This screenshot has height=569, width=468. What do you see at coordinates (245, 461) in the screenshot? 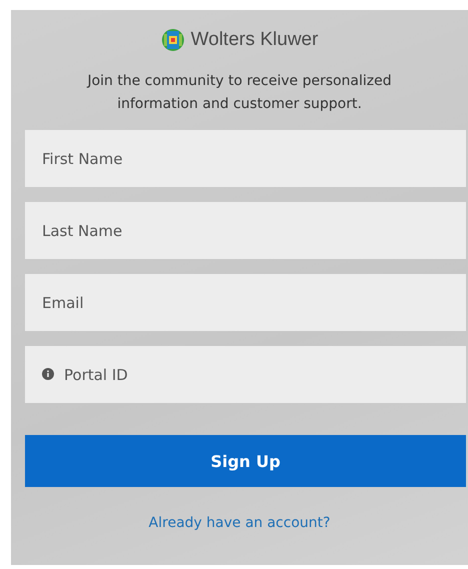
I see `sign-up-button: Sign Up` at bounding box center [245, 461].